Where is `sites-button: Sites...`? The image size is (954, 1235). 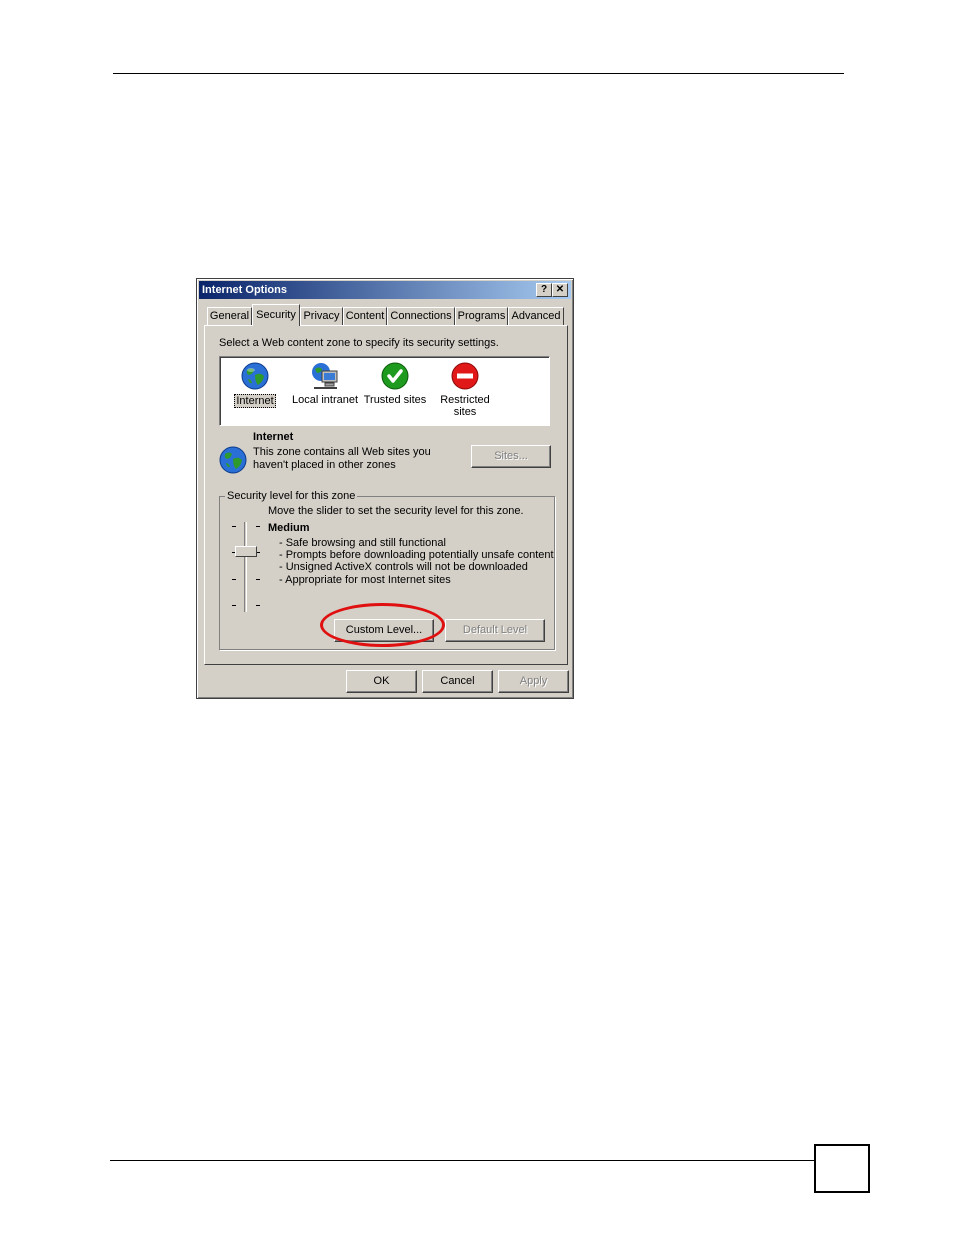
sites-button: Sites... is located at coordinates (511, 456).